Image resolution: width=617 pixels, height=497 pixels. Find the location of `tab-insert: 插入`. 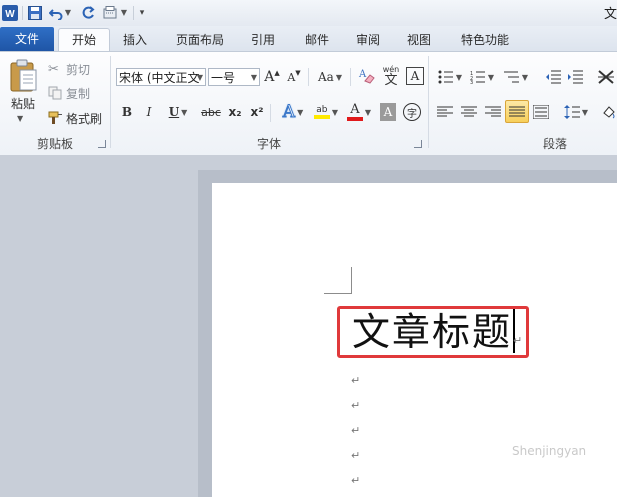

tab-insert: 插入 is located at coordinates (135, 40).